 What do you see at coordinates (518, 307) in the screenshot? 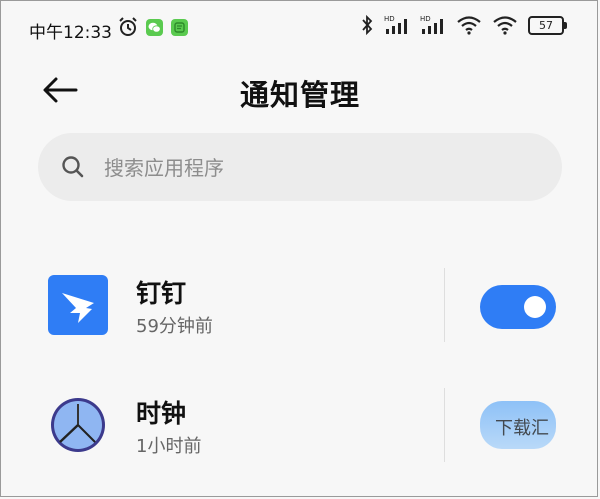
I see `notification-toggle-dingtalk` at bounding box center [518, 307].